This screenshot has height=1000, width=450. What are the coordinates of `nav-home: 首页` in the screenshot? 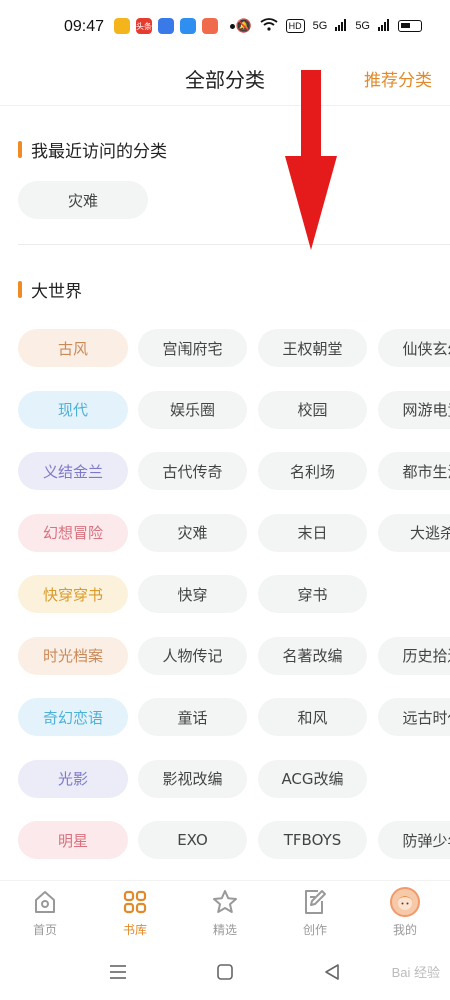 It's located at (45, 912).